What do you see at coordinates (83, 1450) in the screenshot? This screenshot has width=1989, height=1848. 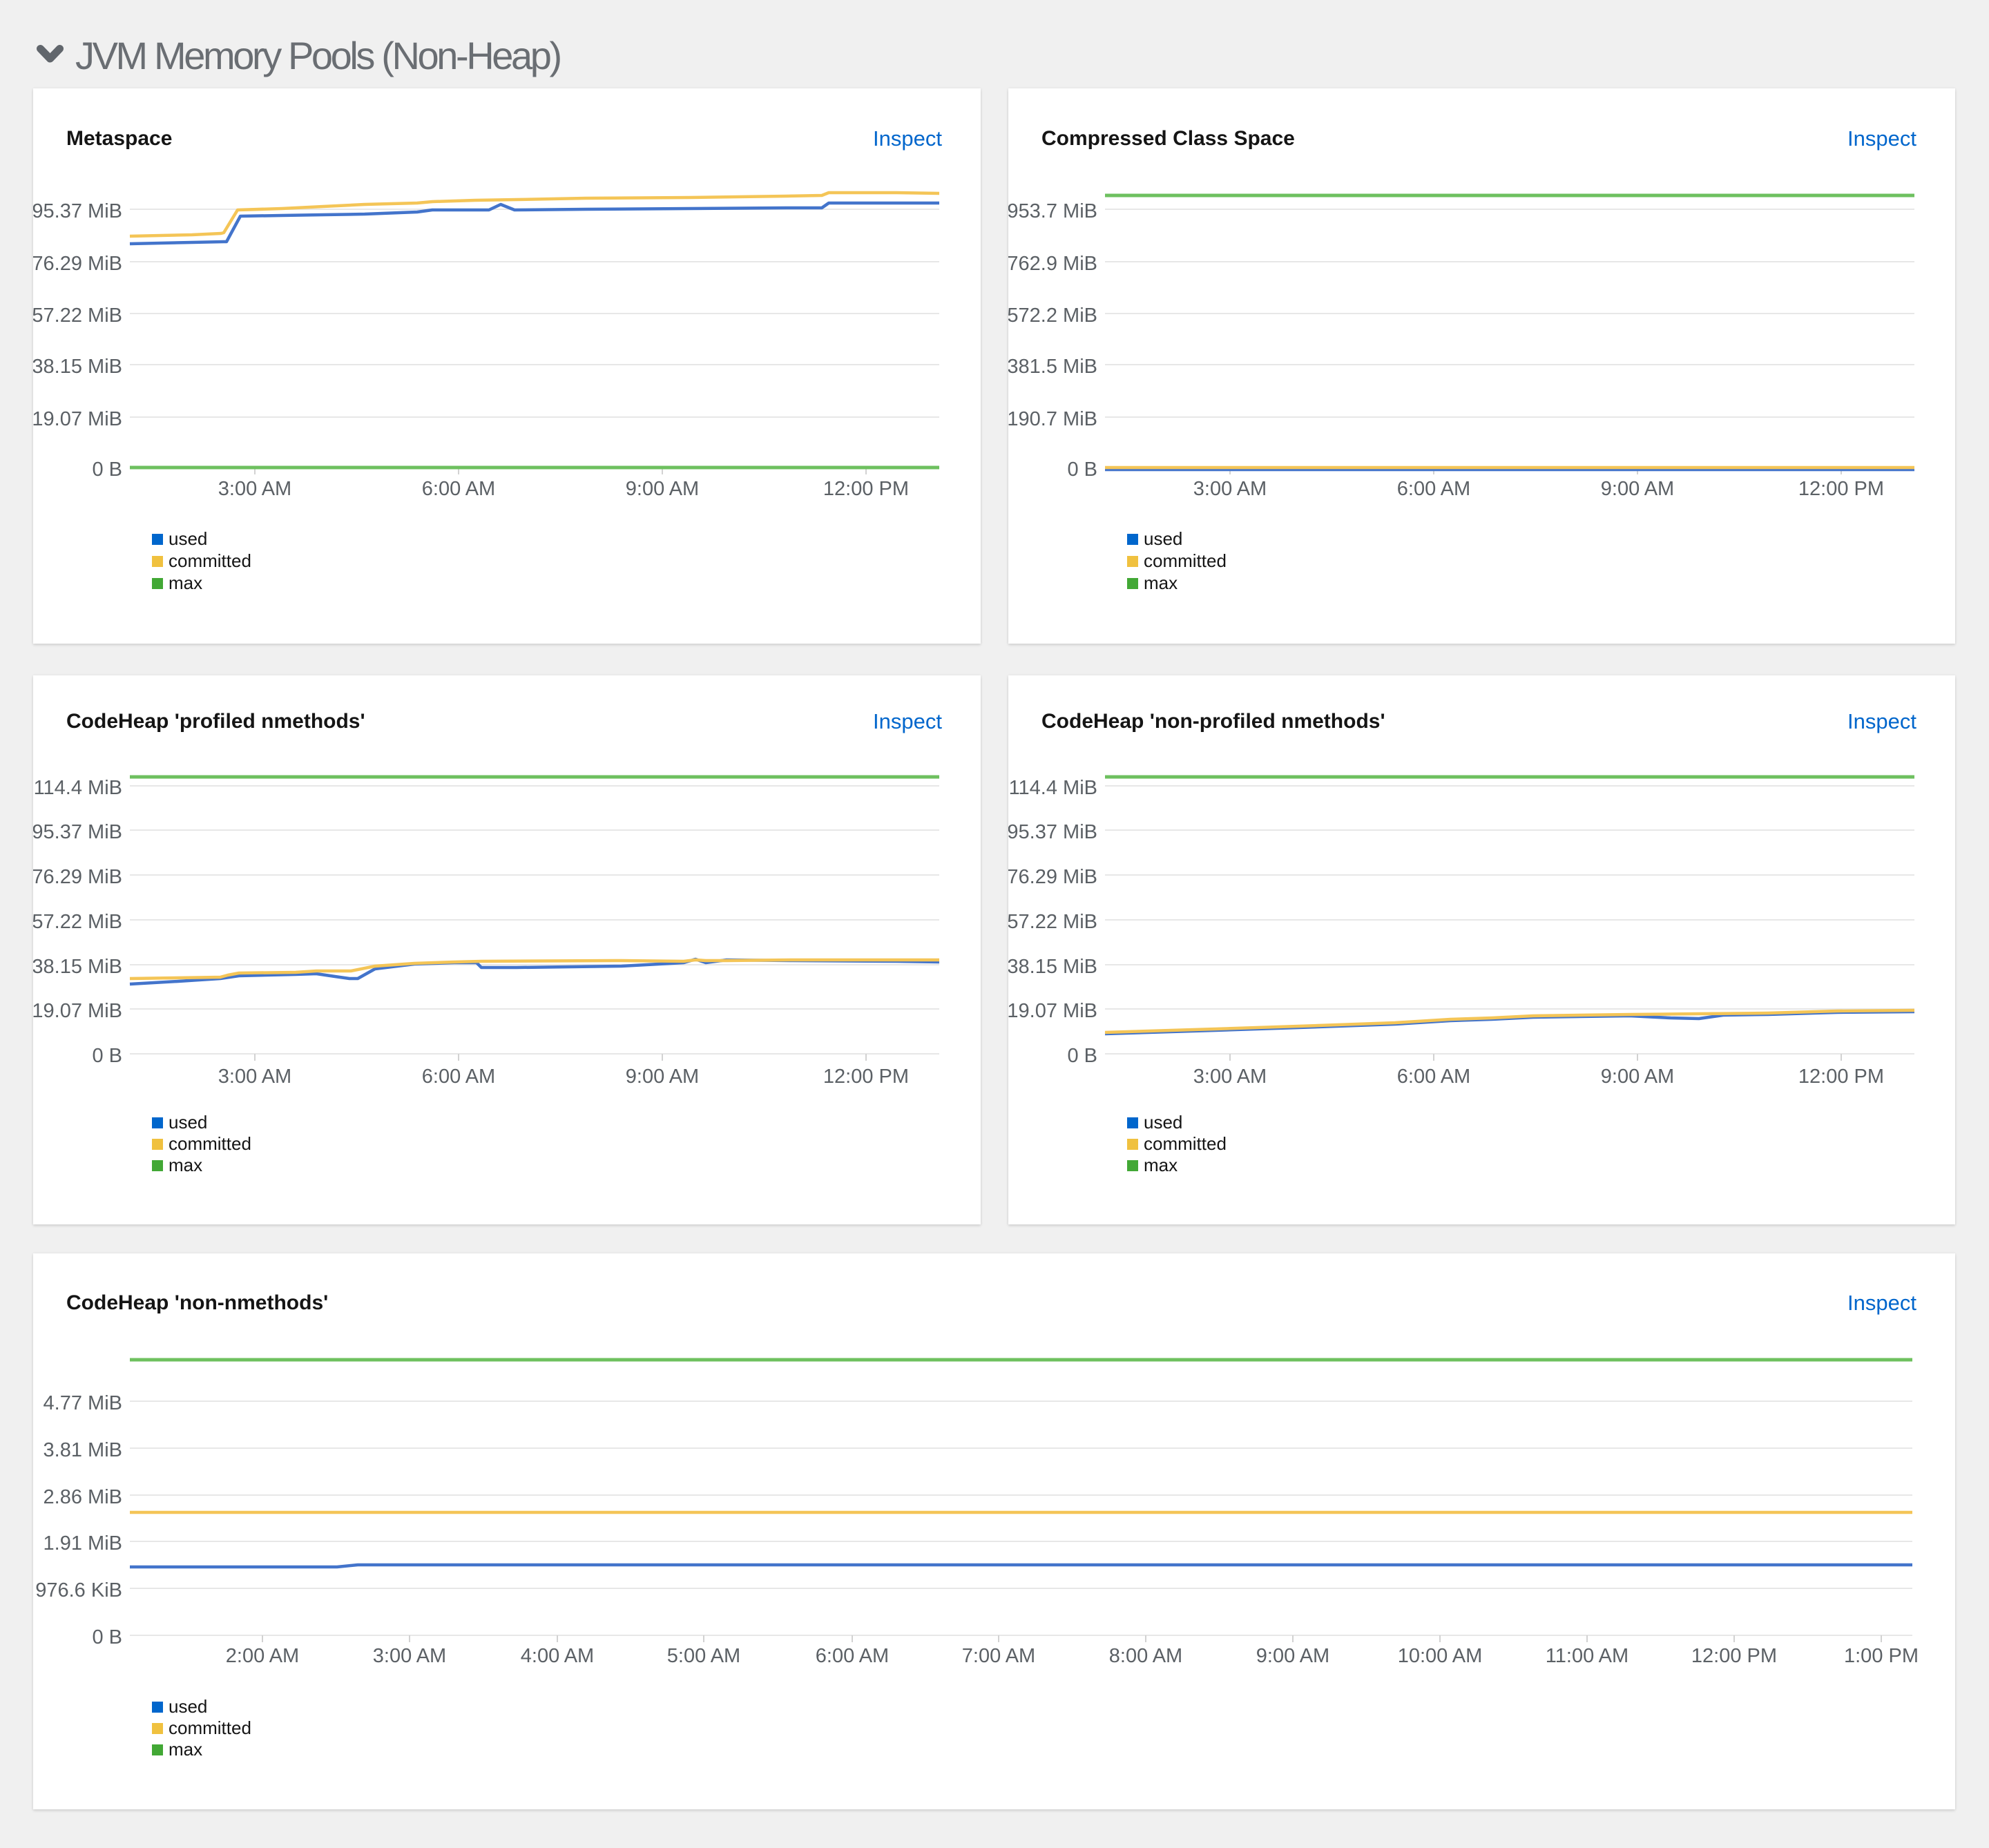 I see `svg-text: 3.81 MiB` at bounding box center [83, 1450].